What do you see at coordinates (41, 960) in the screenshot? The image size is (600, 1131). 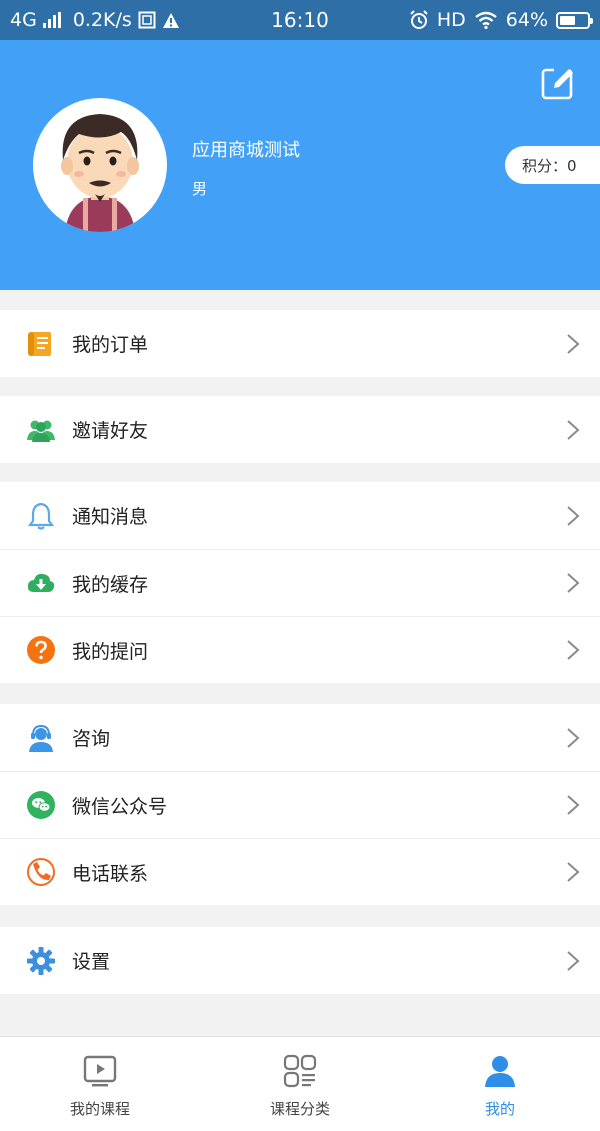 I see `gear-icon` at bounding box center [41, 960].